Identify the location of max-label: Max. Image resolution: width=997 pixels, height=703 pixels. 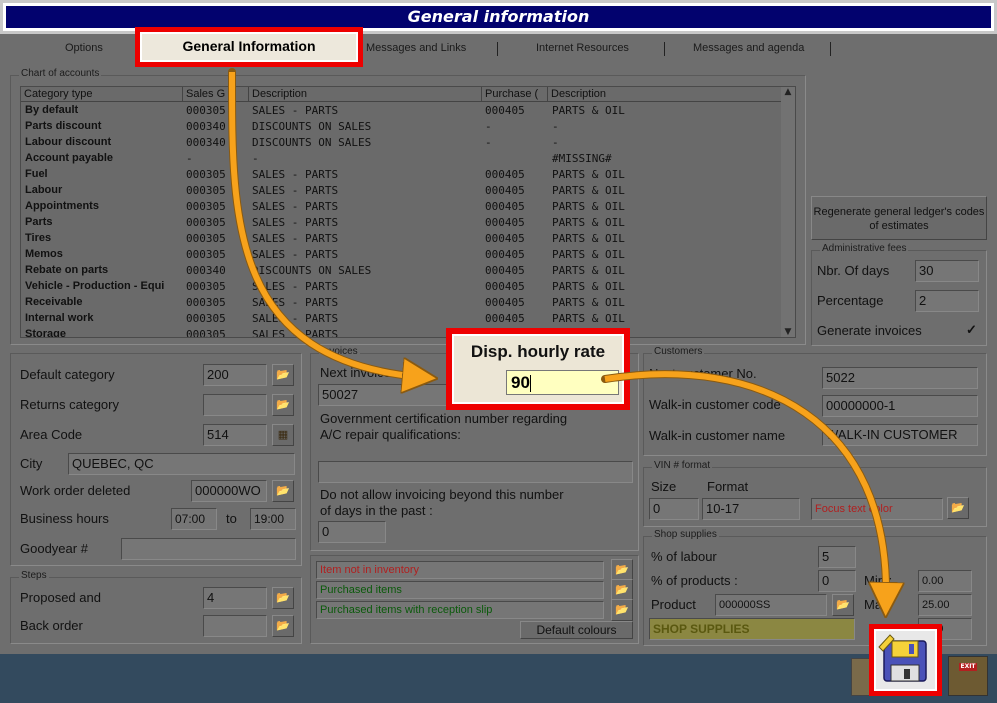
(876, 604).